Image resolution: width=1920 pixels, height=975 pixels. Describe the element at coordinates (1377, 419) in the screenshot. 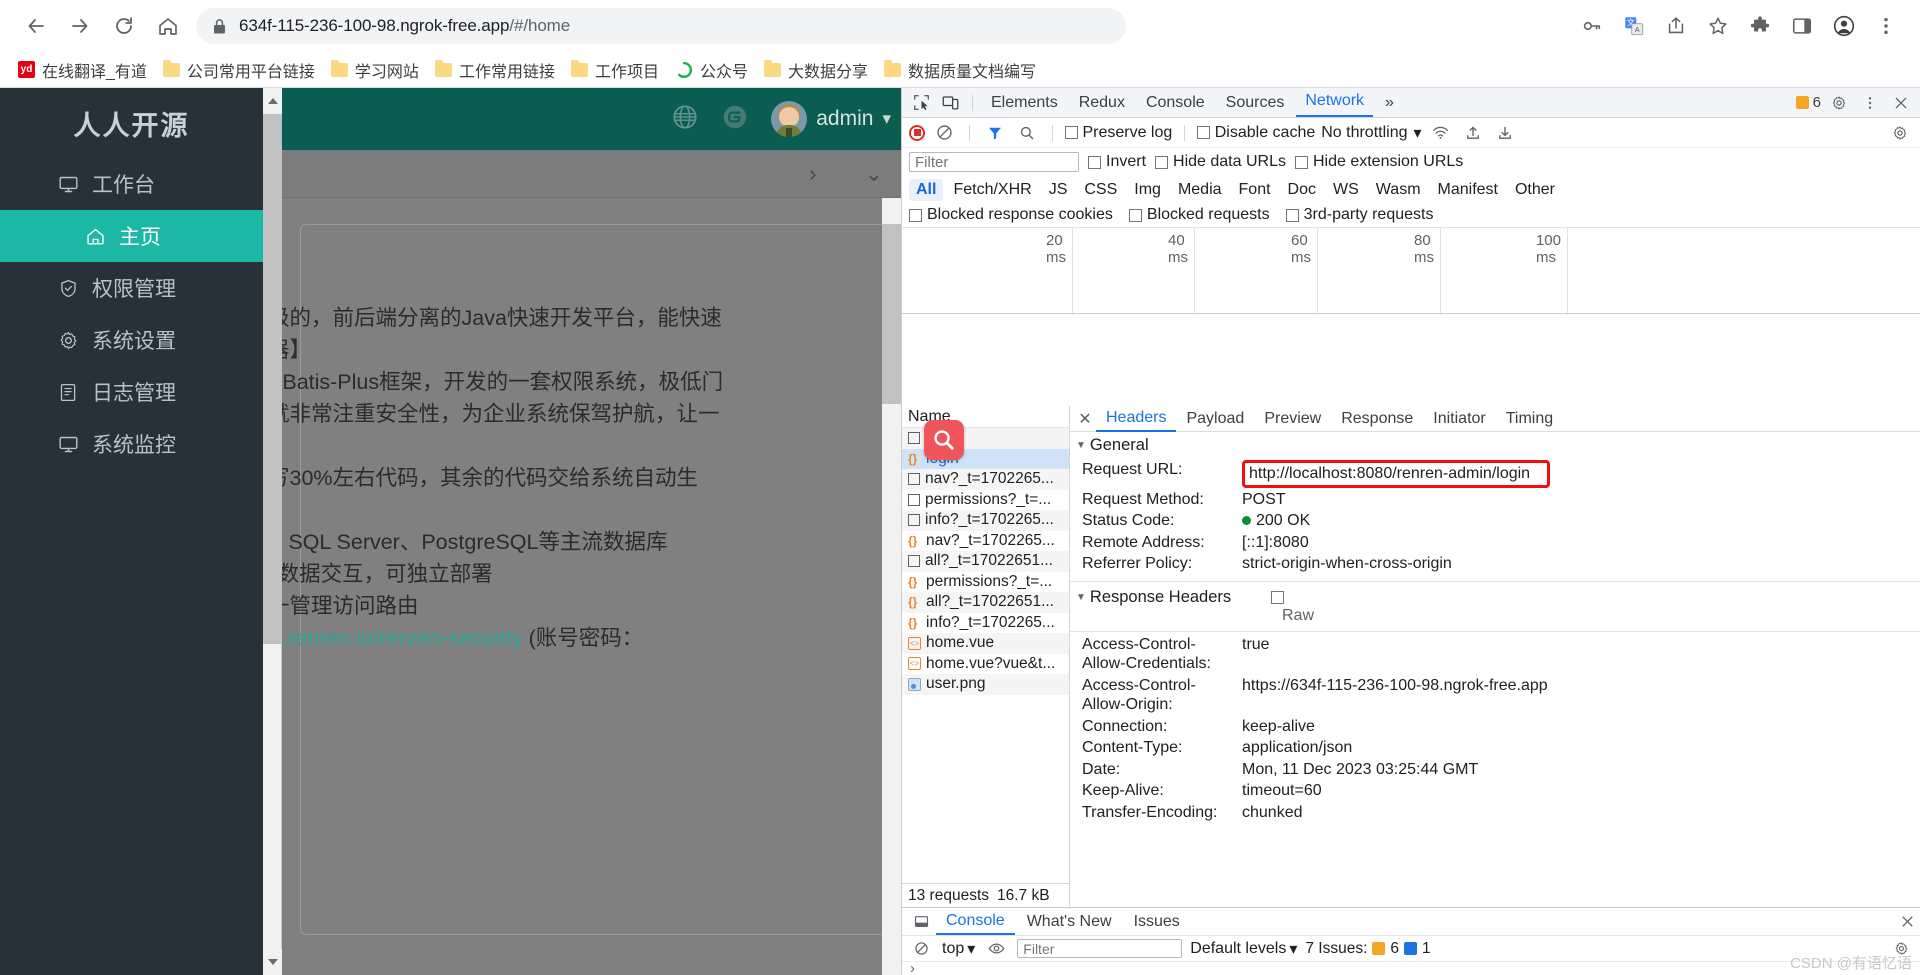

I see `detail-tab-response: Response` at that location.